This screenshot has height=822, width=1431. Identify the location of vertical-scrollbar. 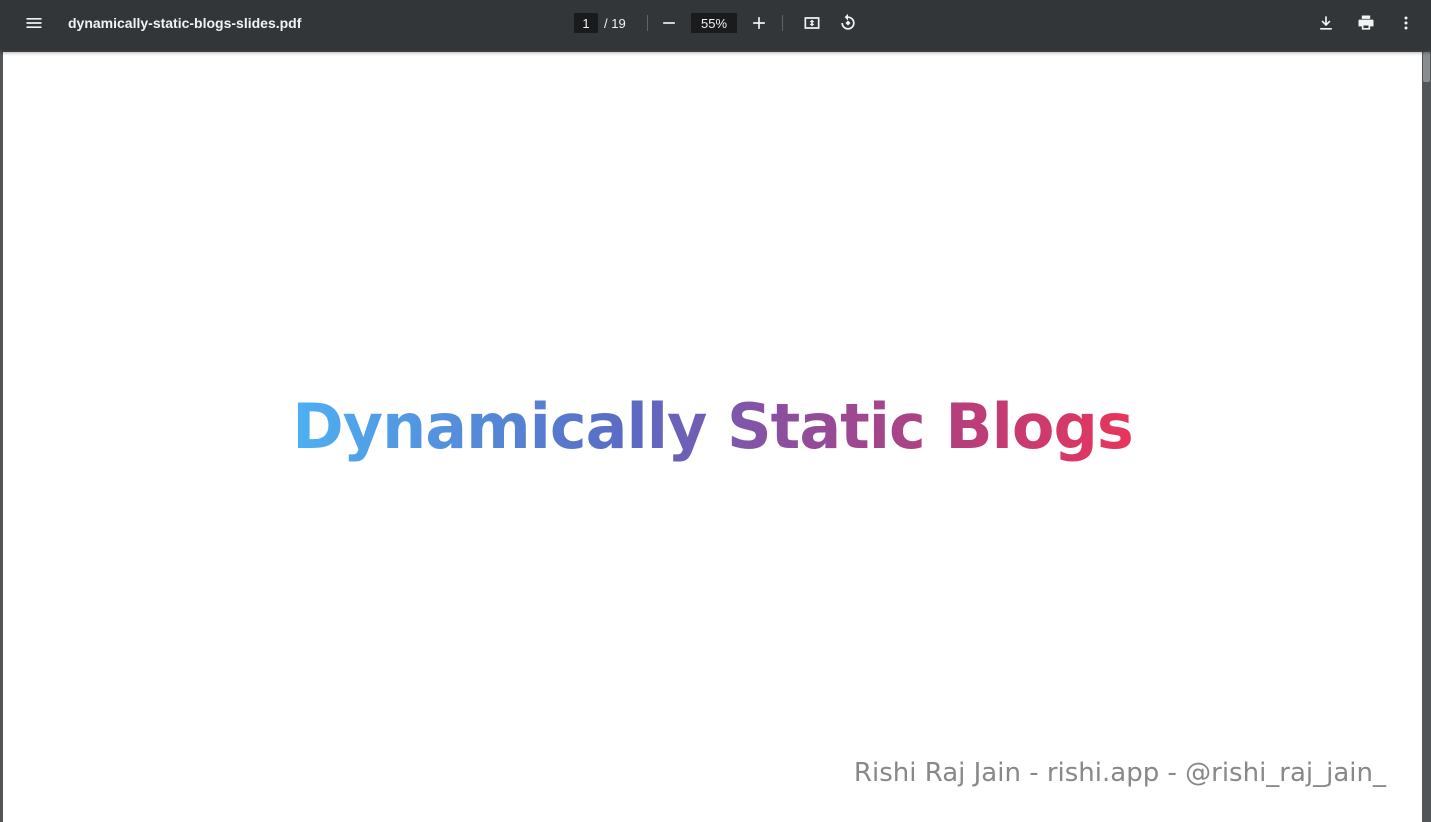
(1426, 433).